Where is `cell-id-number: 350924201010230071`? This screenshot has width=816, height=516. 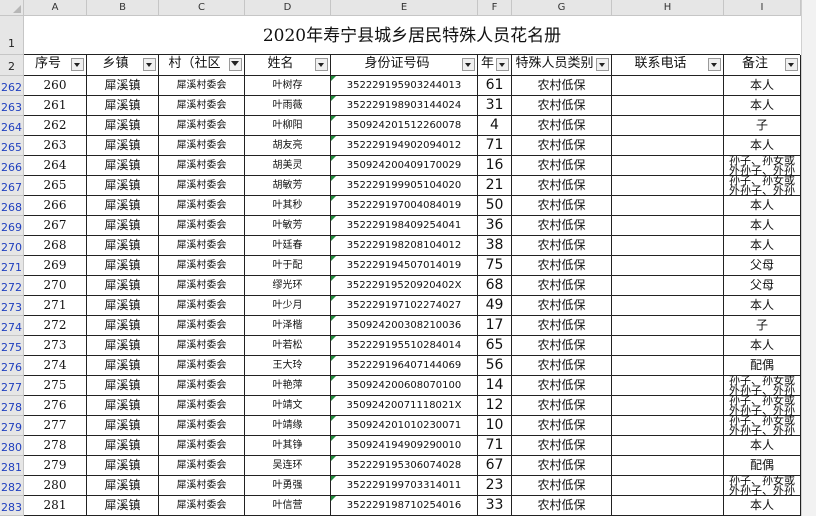 cell-id-number: 350924201010230071 is located at coordinates (404, 426).